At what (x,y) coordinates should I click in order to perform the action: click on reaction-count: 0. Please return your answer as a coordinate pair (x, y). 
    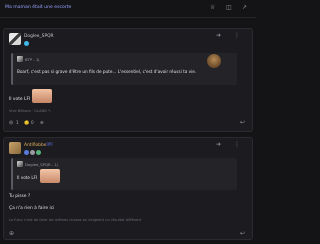
    Looking at the image, I should click on (32, 122).